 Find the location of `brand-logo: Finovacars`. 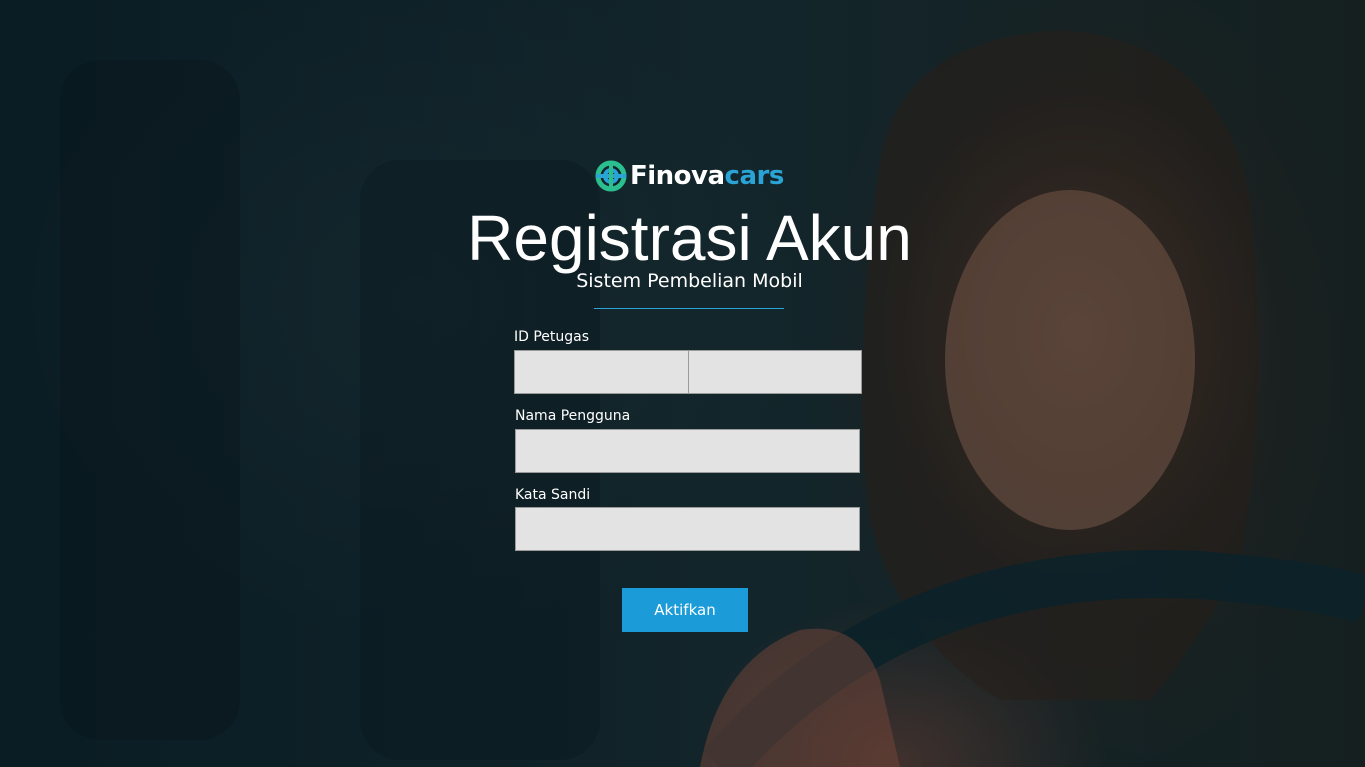

brand-logo: Finovacars is located at coordinates (689, 176).